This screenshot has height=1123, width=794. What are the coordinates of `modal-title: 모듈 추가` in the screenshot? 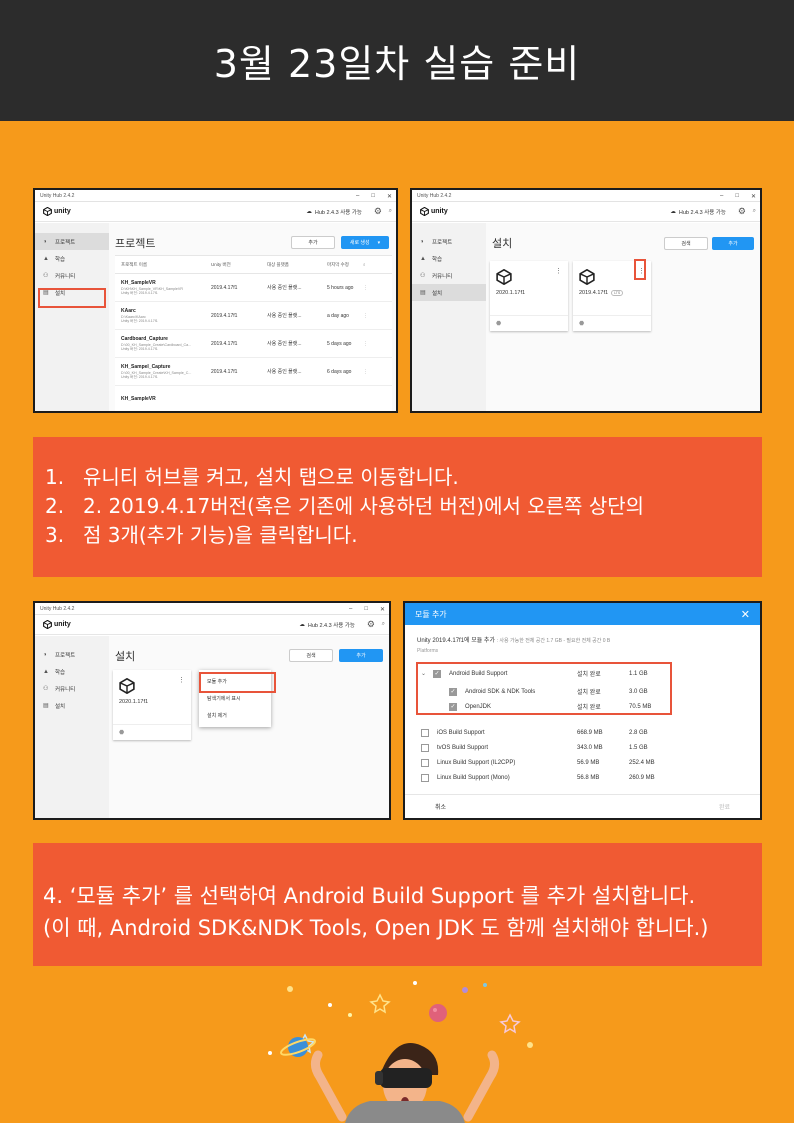 It's located at (431, 614).